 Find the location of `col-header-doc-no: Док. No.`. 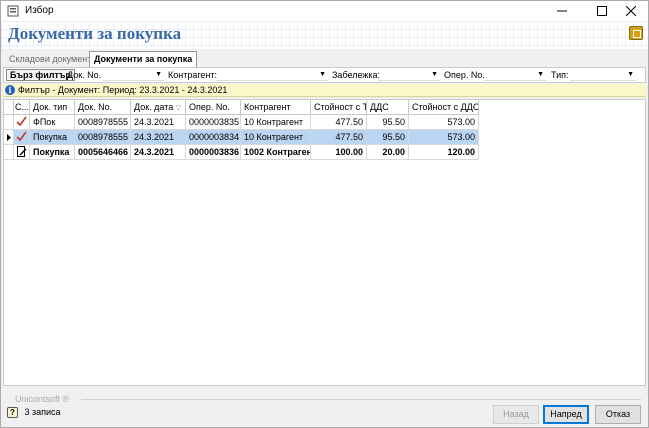

col-header-doc-no: Док. No. is located at coordinates (103, 107).